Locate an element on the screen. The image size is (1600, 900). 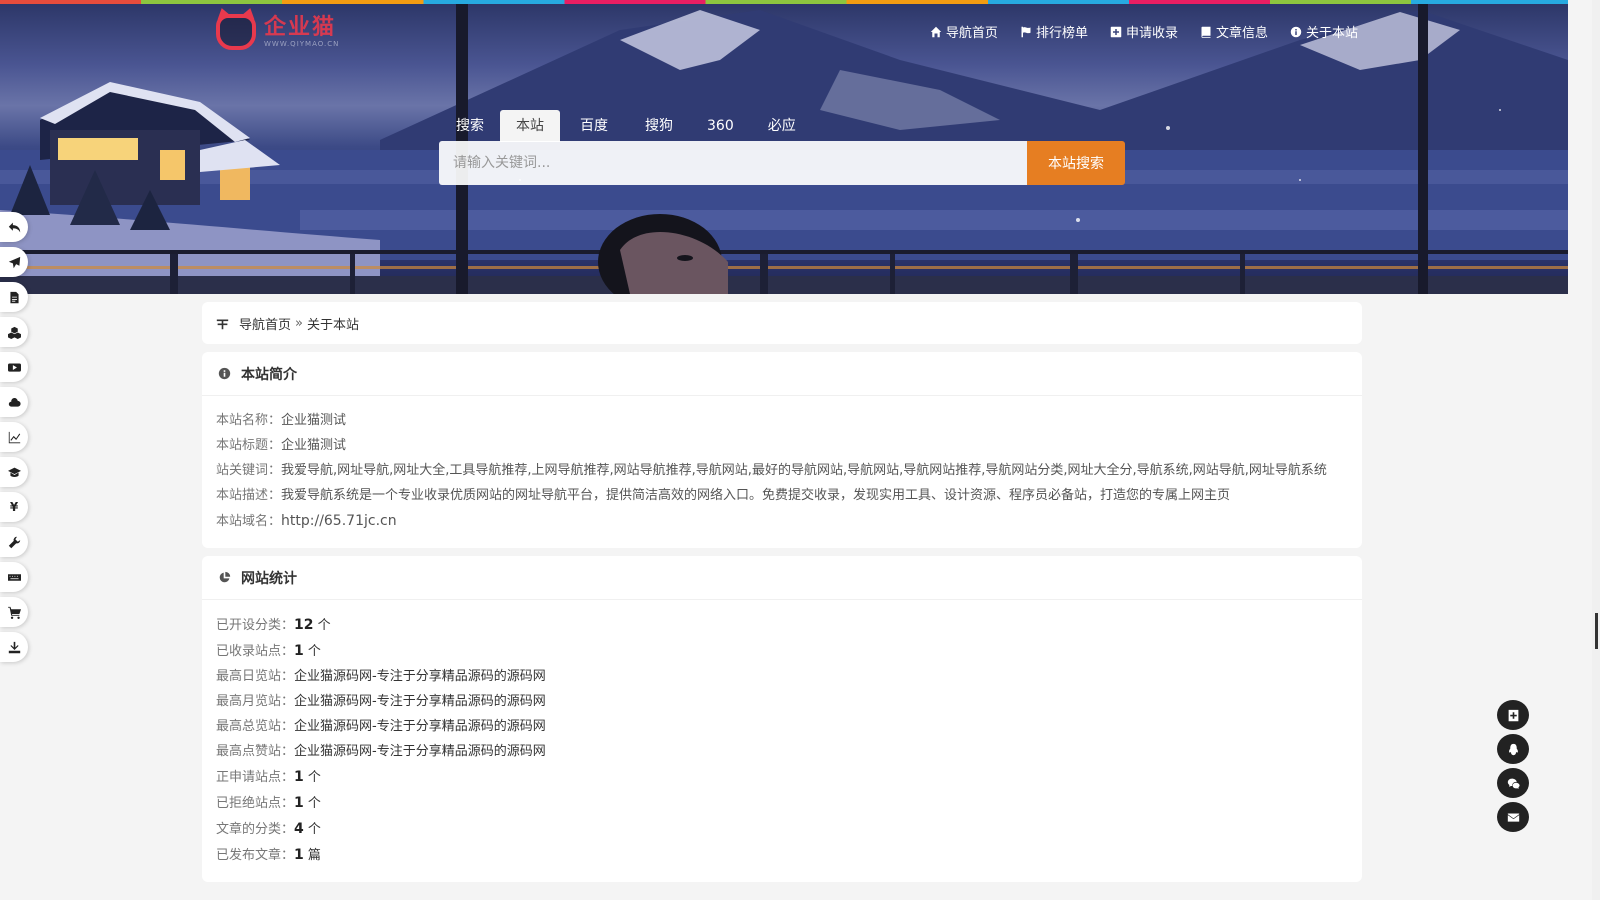
cubes-icon is located at coordinates (14, 332).